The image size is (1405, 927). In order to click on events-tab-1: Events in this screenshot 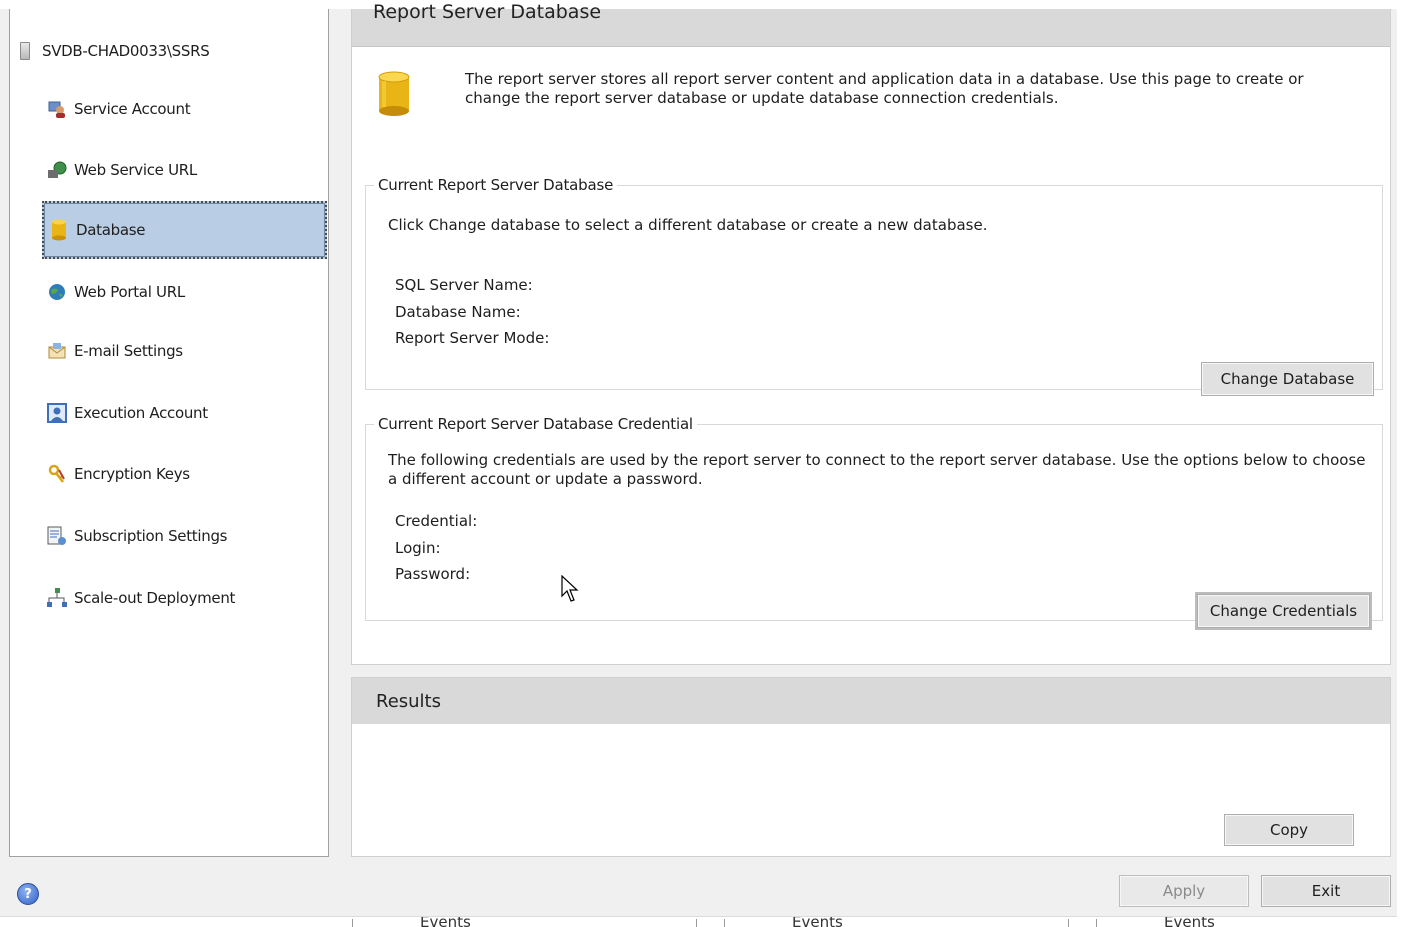, I will do `click(445, 922)`.